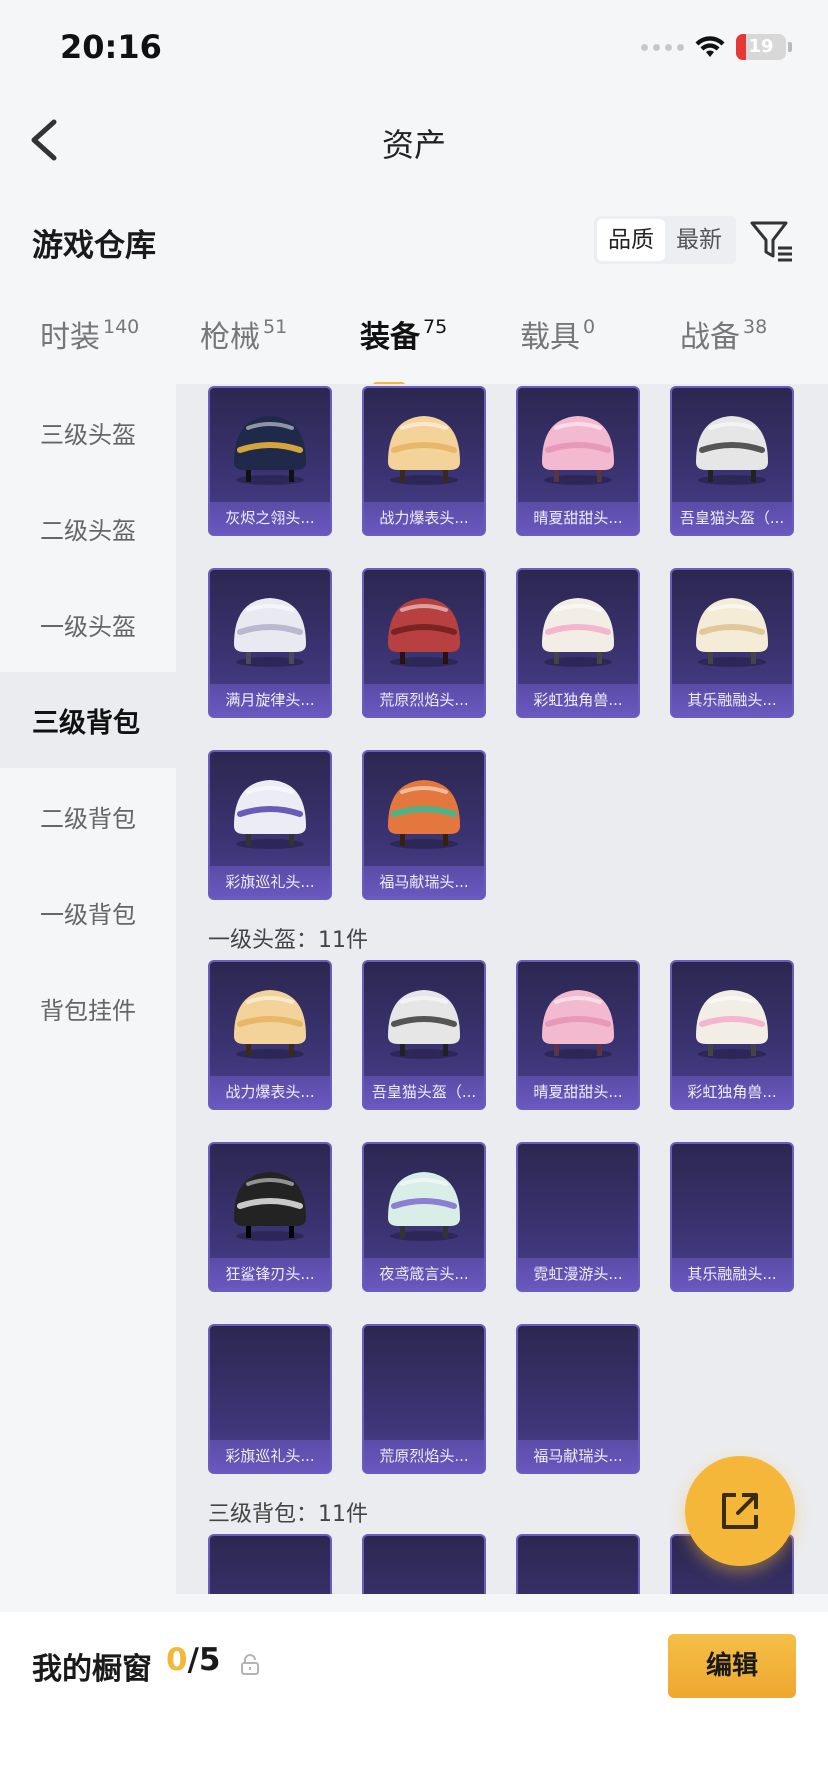  Describe the element at coordinates (204, 1660) in the screenshot. I see `showcase-count-total: /5` at that location.